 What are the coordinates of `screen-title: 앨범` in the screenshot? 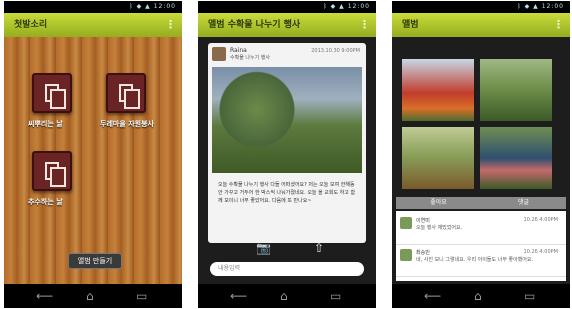 It's located at (410, 25).